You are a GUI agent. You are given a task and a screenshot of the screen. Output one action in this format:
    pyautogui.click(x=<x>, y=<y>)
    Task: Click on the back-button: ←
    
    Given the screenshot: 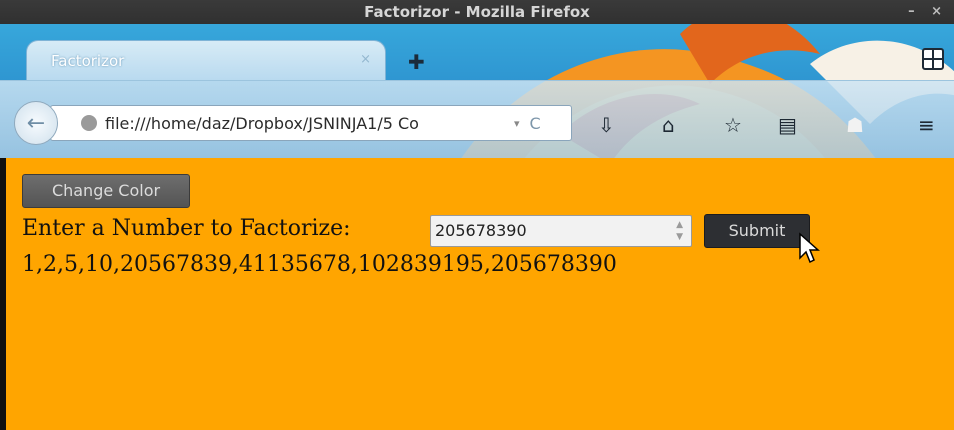 What is the action you would take?
    pyautogui.click(x=36, y=123)
    